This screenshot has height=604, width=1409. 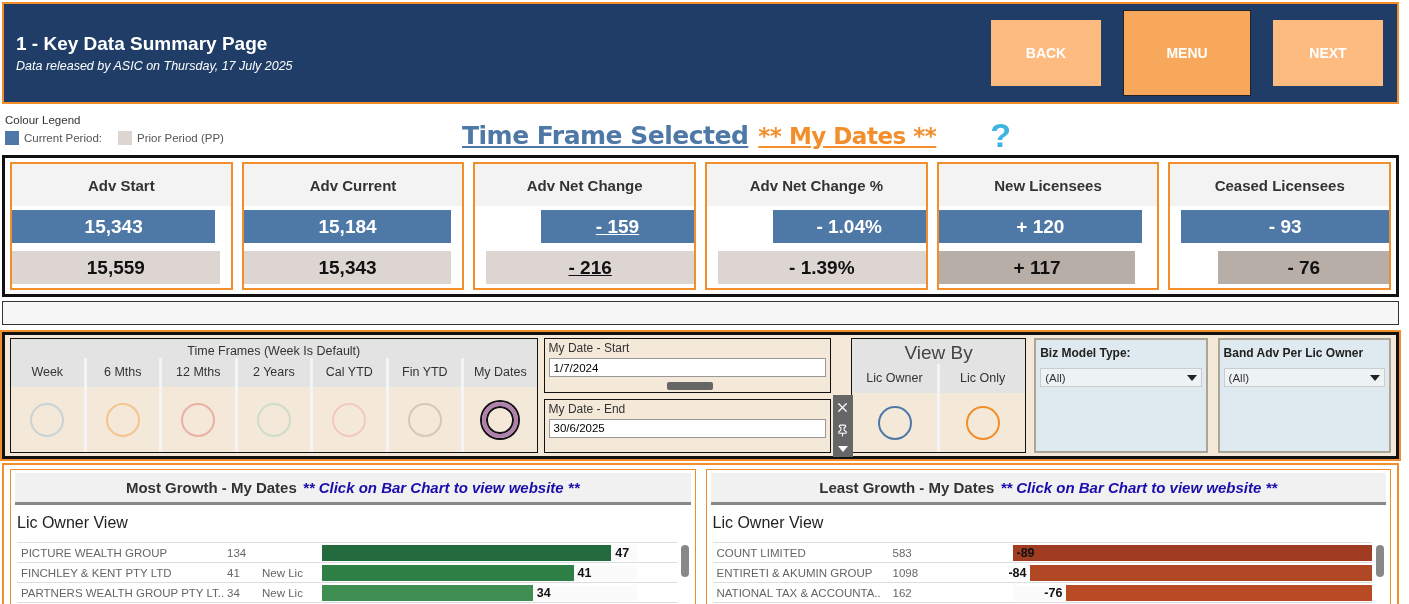 I want to click on adviser-count: 41, so click(x=234, y=572).